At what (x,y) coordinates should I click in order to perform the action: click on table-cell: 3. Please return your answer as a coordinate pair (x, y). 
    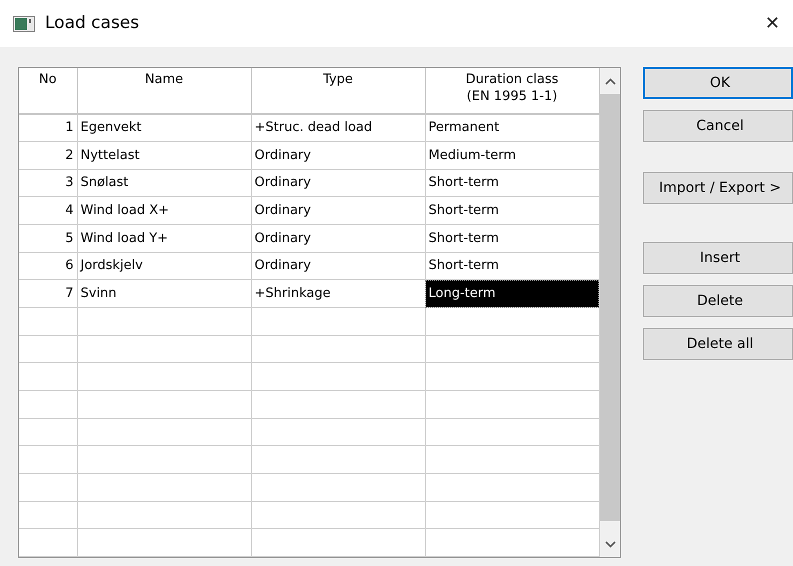
    Looking at the image, I should click on (48, 183).